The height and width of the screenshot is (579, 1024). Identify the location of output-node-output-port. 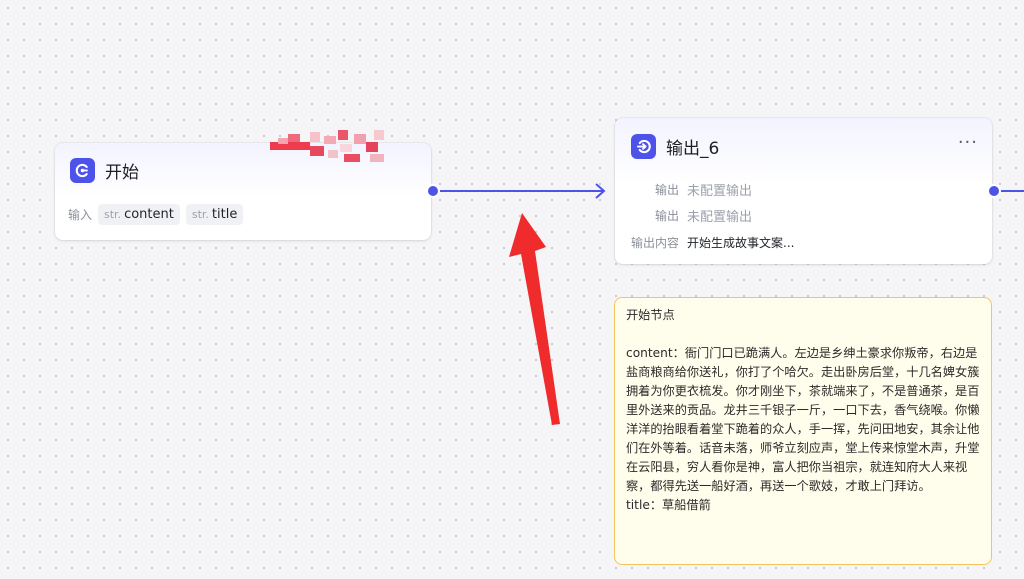
(994, 191).